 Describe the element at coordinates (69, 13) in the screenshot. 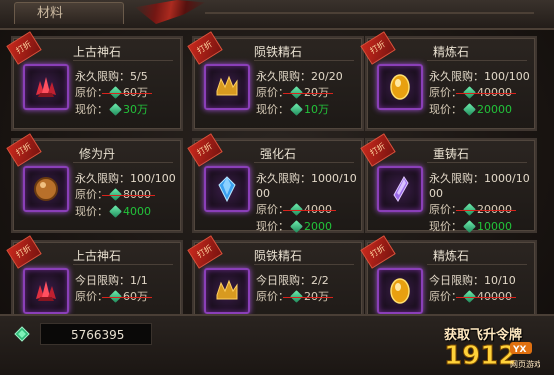

I see `tab-materials: 材料` at that location.